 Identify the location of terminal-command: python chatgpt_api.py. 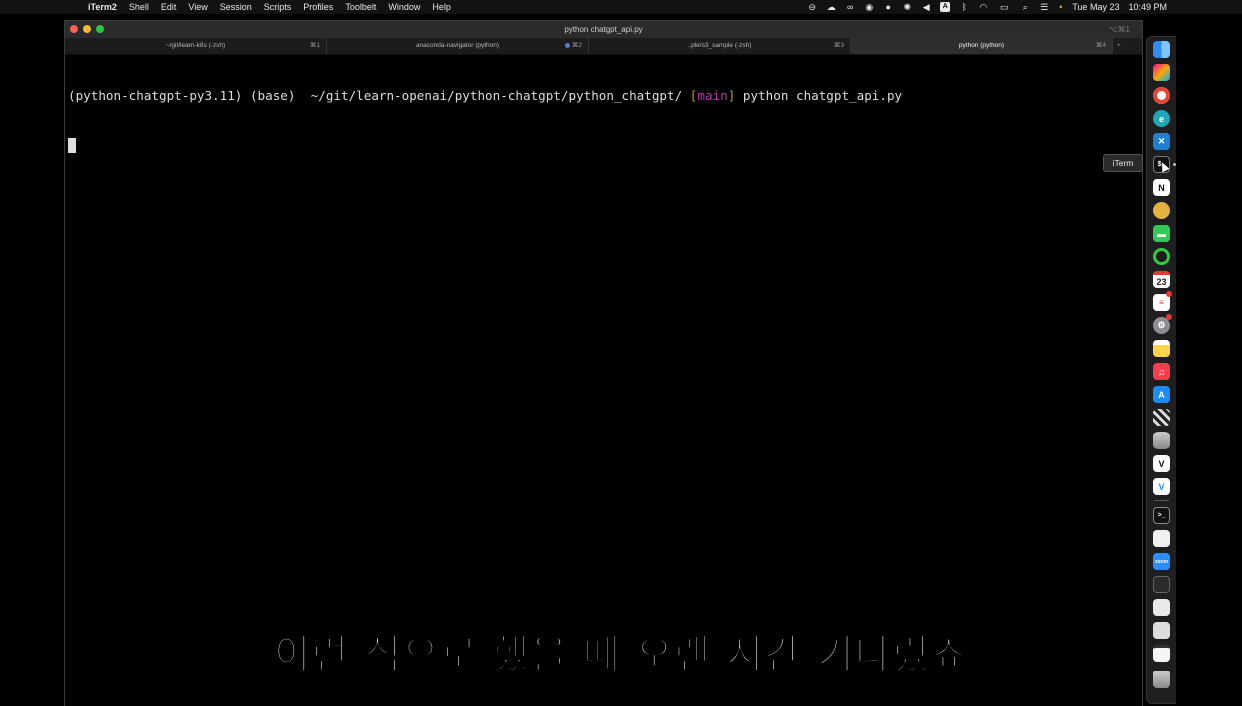
(822, 95).